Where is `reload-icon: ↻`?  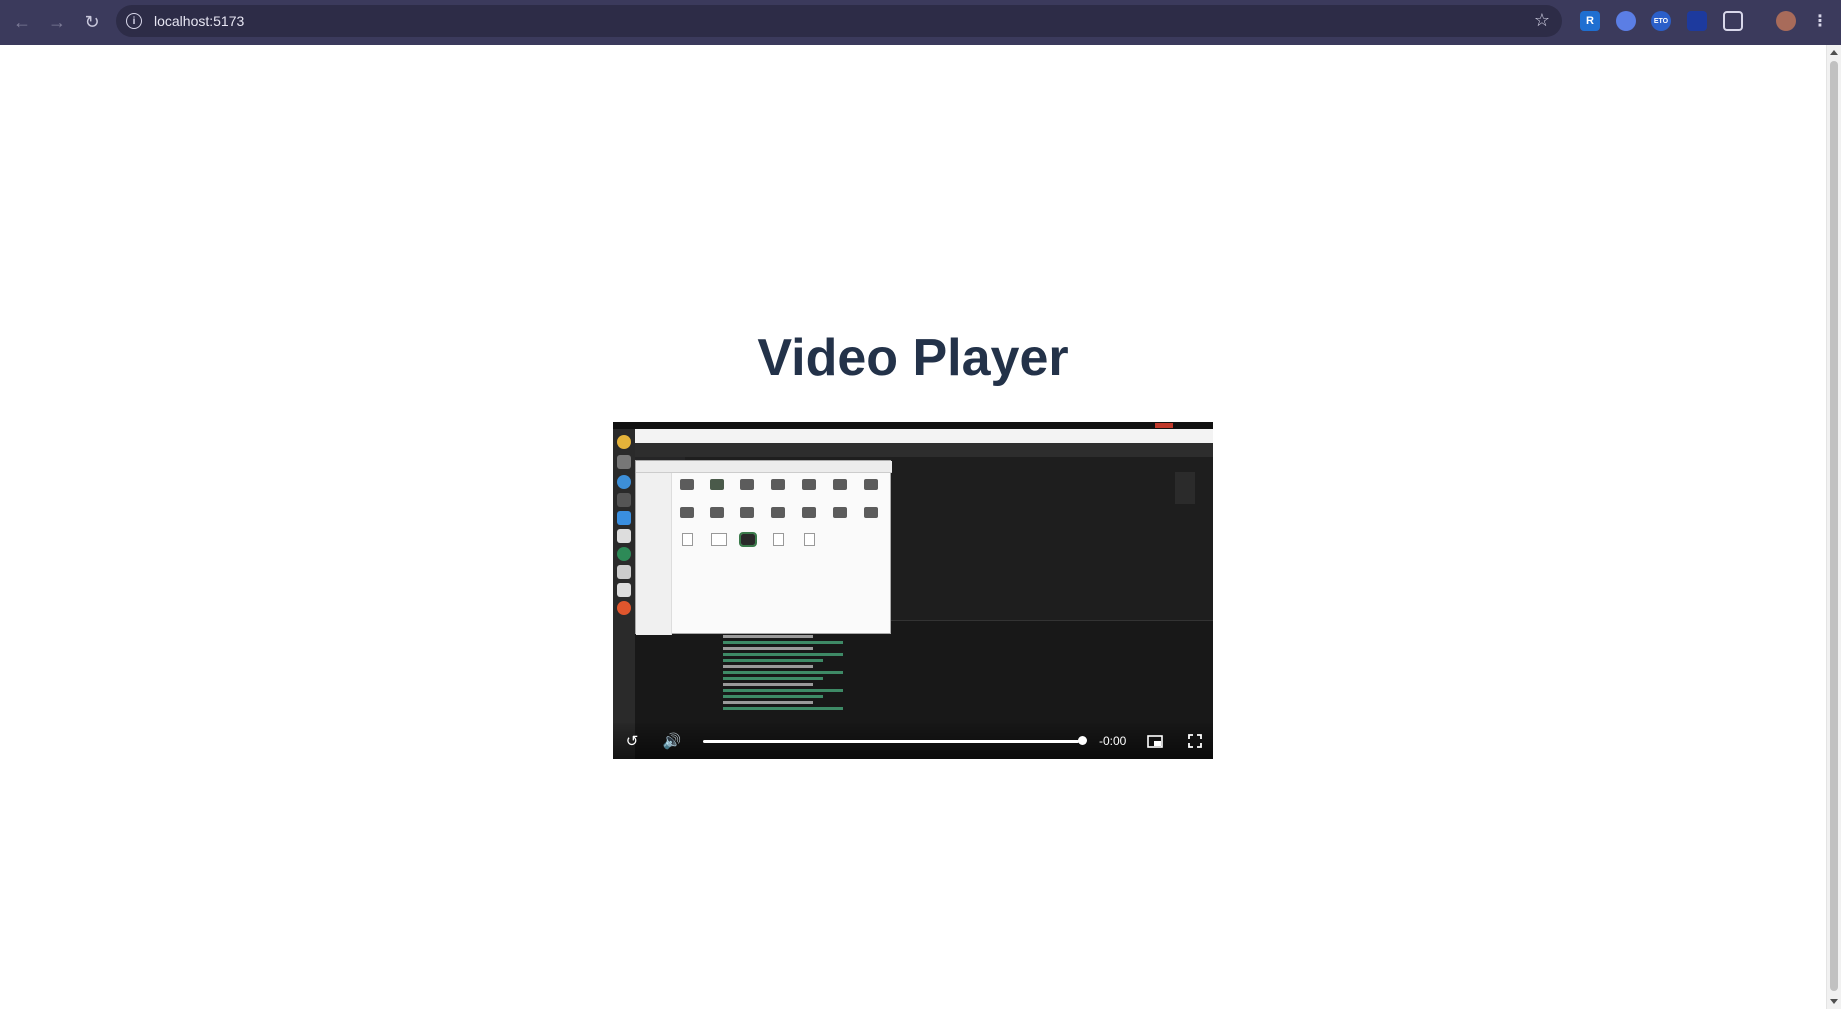
reload-icon: ↻ is located at coordinates (92, 22).